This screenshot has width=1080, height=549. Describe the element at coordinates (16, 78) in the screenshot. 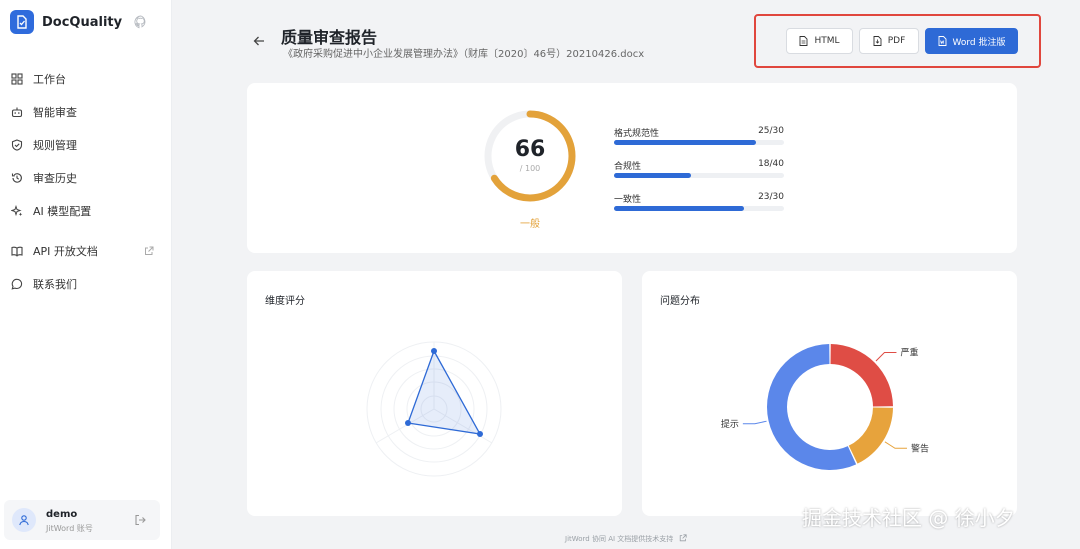

I see `grid-icon` at that location.